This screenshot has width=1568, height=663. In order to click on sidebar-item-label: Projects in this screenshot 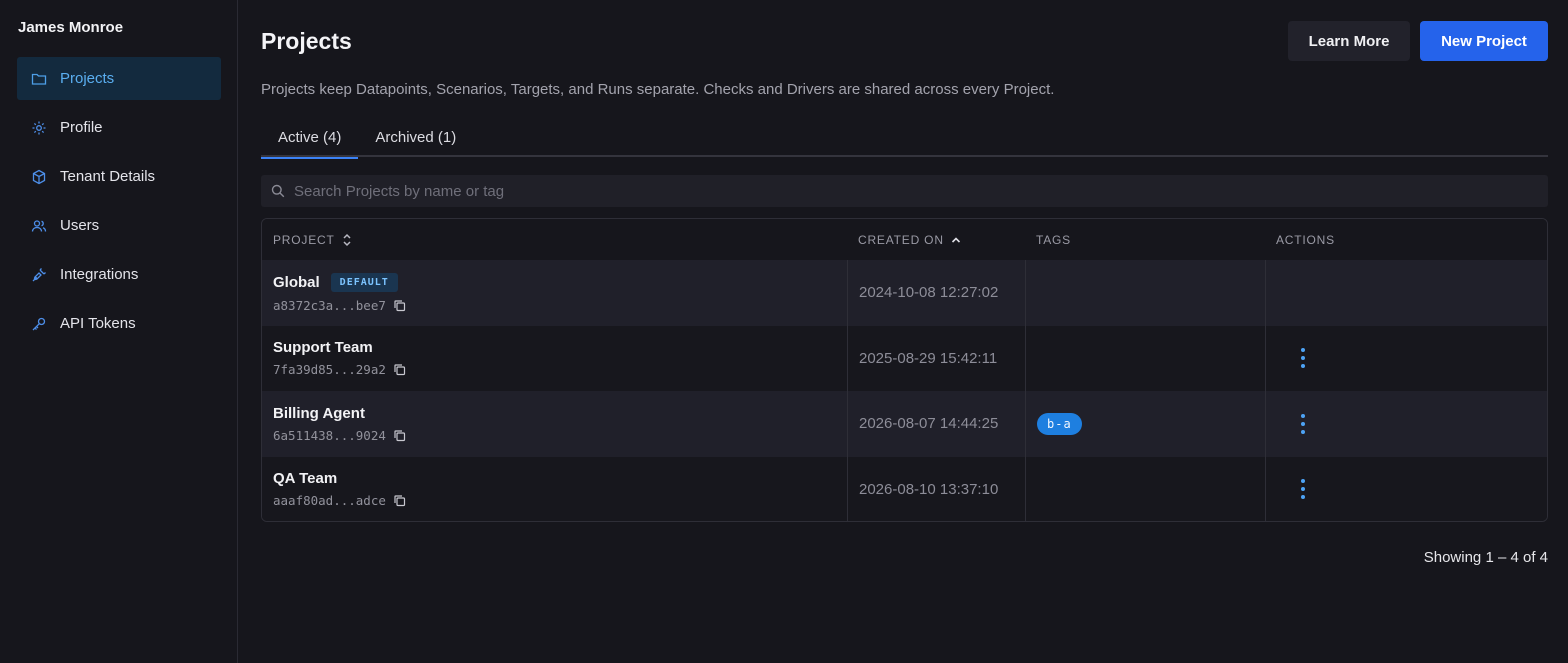, I will do `click(87, 78)`.